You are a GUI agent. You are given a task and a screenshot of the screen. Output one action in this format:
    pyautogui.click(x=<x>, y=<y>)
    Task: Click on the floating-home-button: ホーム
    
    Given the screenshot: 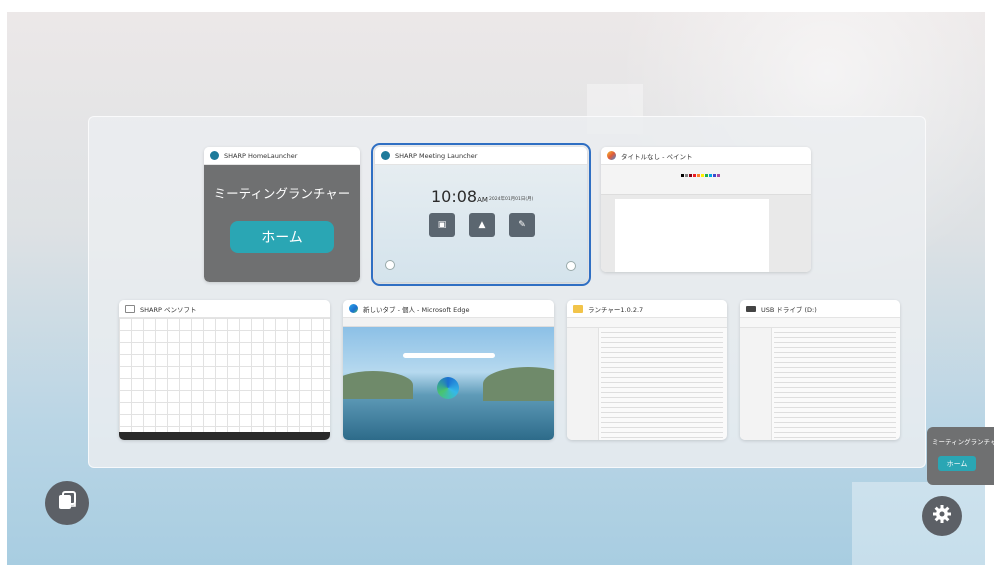 What is the action you would take?
    pyautogui.click(x=957, y=463)
    